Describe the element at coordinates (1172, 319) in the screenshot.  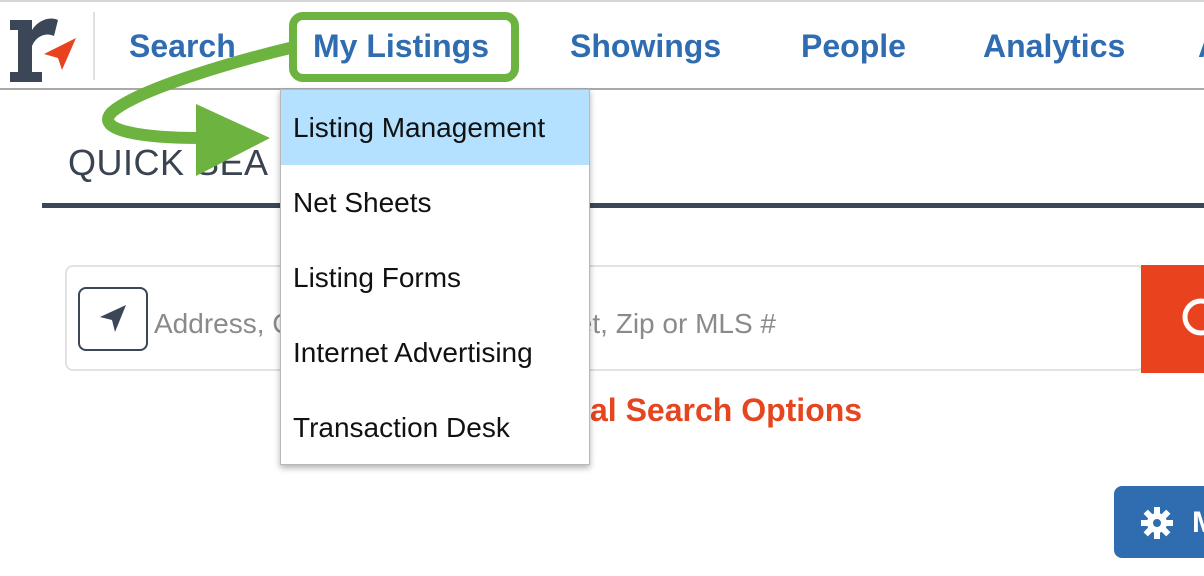
I see `search-submit-button` at that location.